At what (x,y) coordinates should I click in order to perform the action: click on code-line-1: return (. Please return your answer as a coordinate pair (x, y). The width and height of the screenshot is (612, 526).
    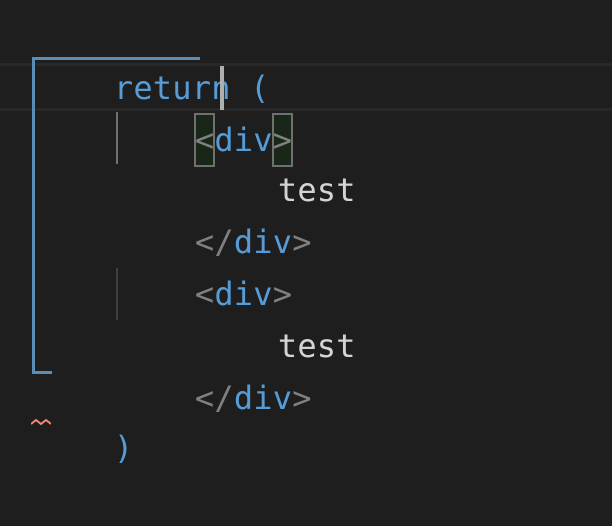
    Looking at the image, I should click on (153, 58).